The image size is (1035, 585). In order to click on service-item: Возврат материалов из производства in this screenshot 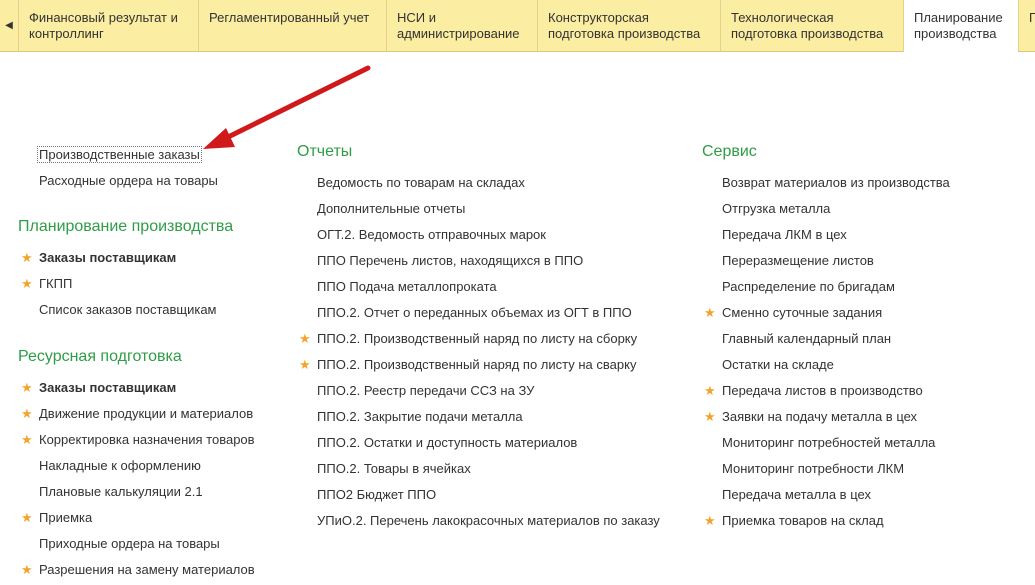, I will do `click(836, 182)`.